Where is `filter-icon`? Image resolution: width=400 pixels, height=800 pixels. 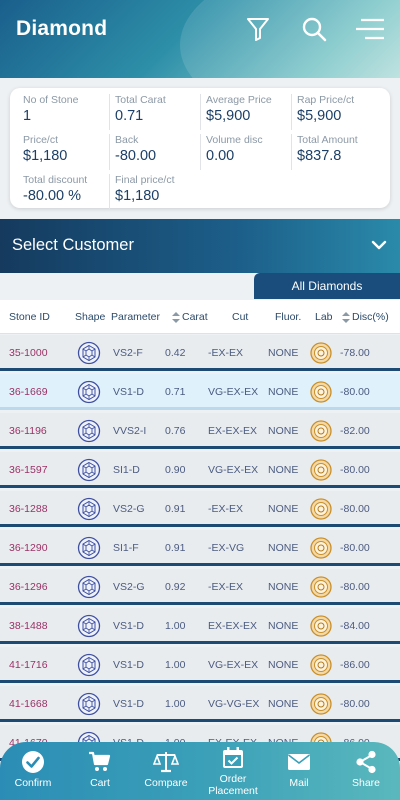
filter-icon is located at coordinates (258, 29).